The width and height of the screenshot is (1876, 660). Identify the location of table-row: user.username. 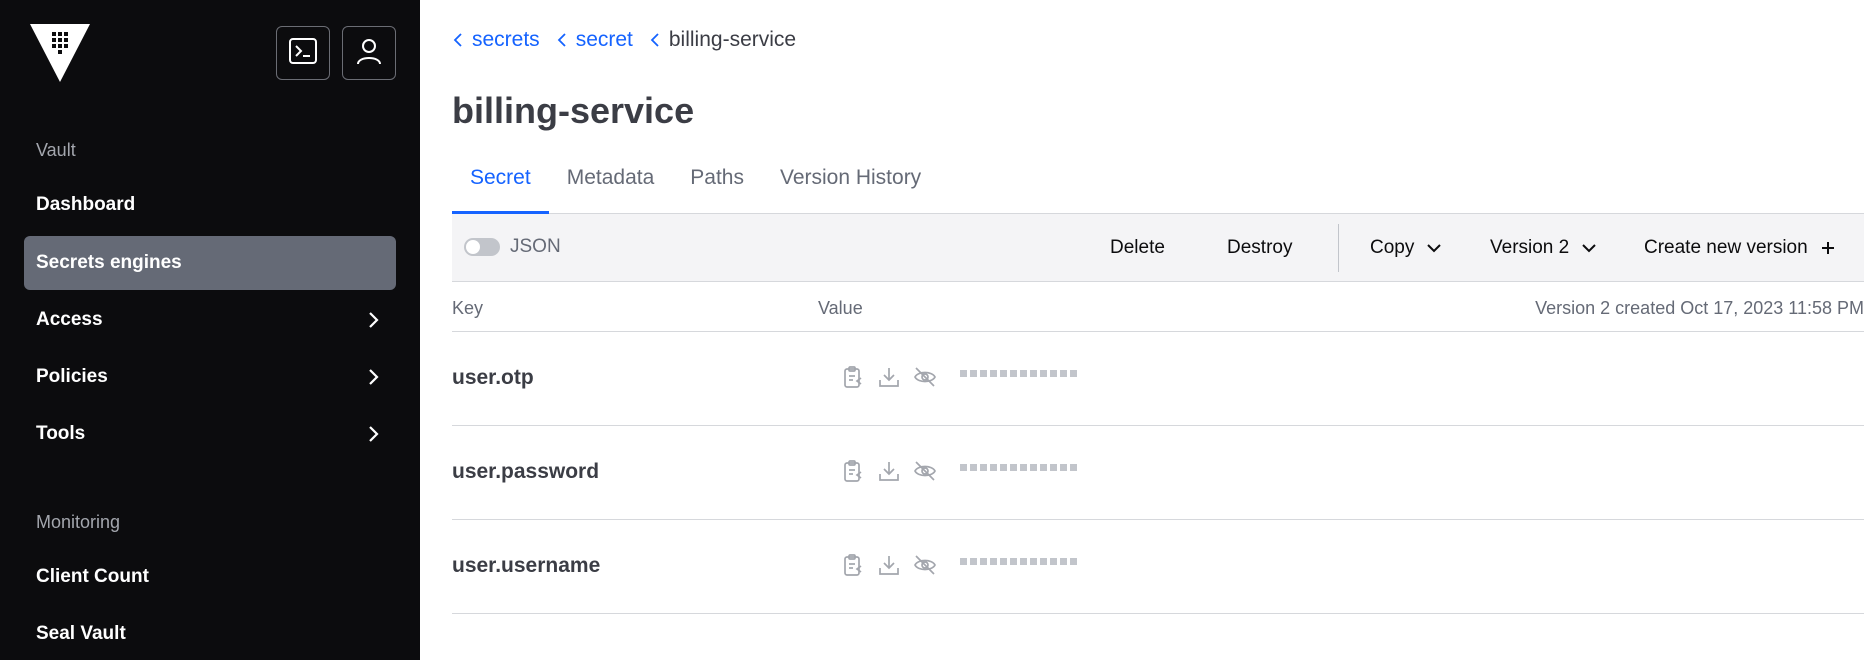
(1158, 567).